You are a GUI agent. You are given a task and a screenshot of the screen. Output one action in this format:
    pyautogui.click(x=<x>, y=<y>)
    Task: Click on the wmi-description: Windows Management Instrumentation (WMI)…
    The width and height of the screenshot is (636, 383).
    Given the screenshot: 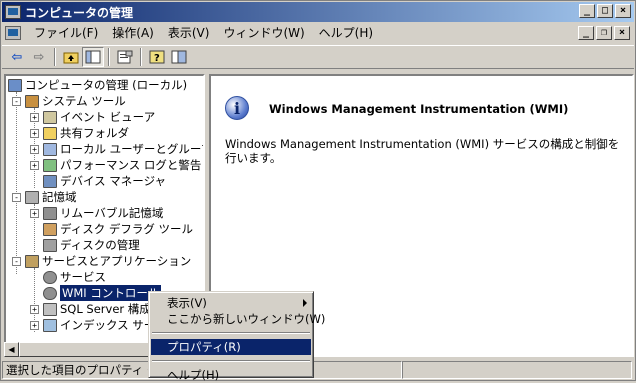 What is the action you would take?
    pyautogui.click(x=422, y=151)
    